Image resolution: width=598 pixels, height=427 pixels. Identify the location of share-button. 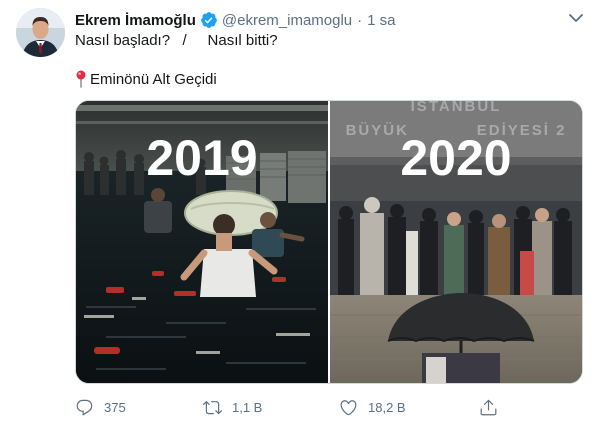
(488, 407).